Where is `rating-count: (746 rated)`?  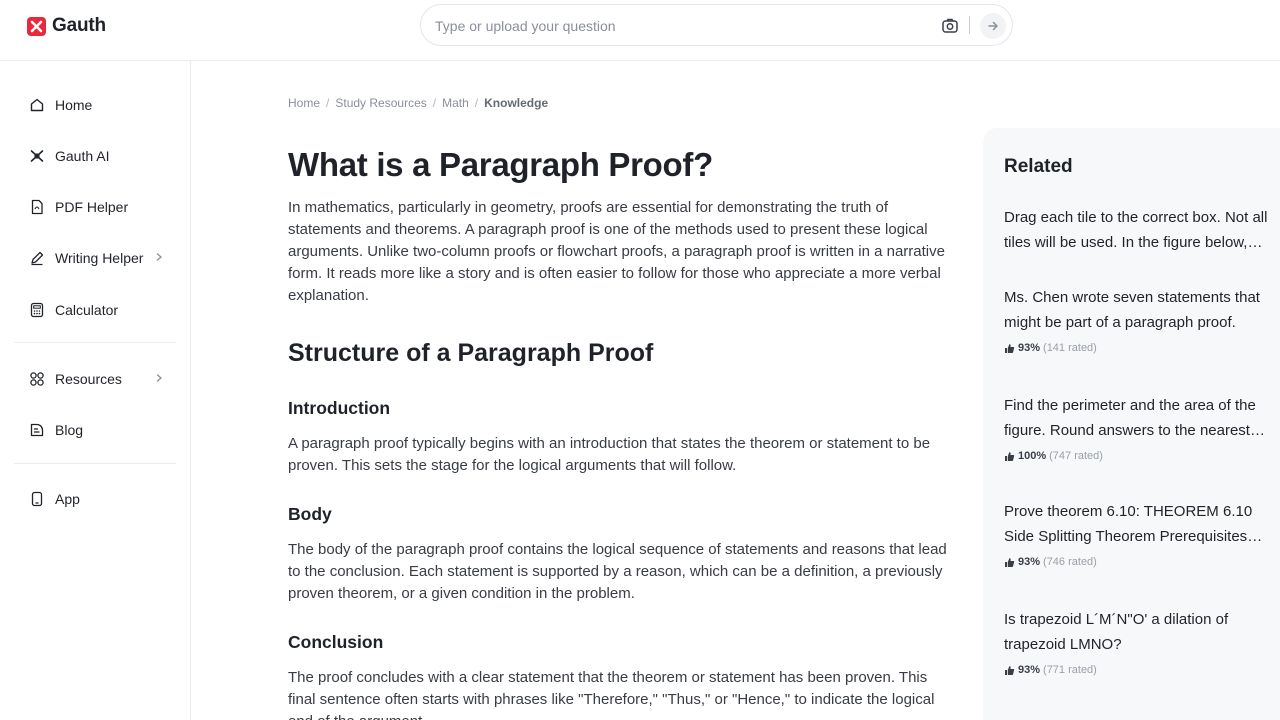 rating-count: (746 rated) is located at coordinates (1070, 562).